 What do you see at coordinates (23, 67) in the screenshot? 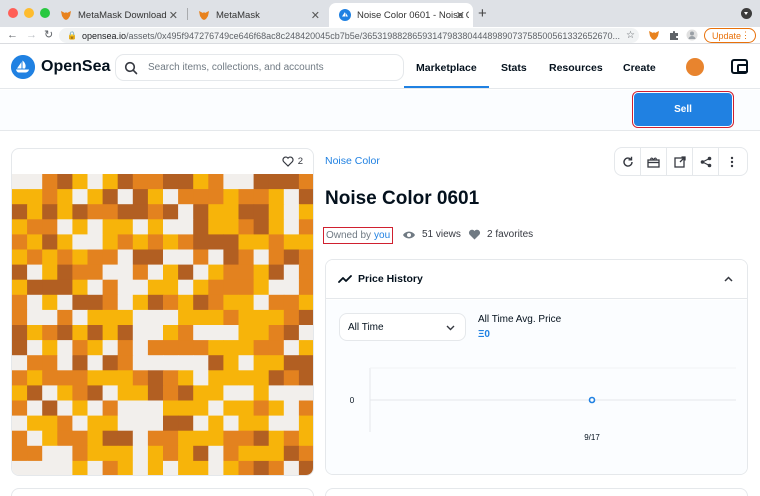
I see `opensea-logo-icon` at bounding box center [23, 67].